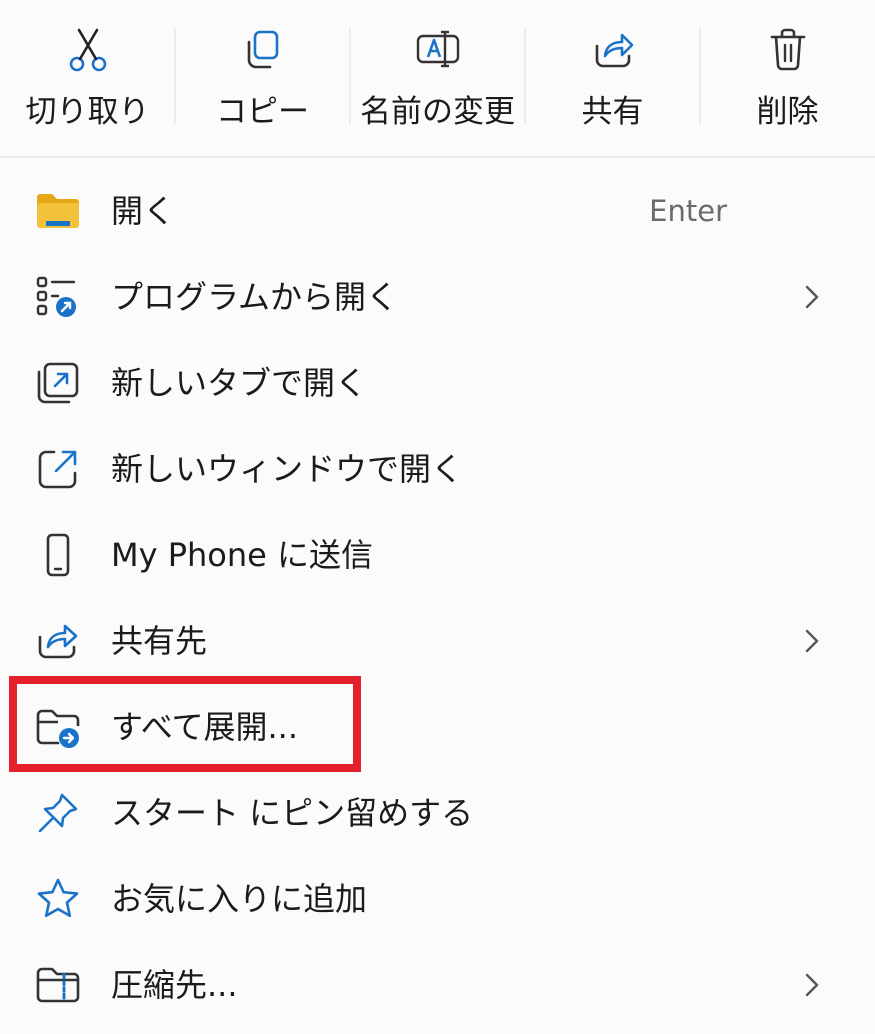  What do you see at coordinates (437, 211) in the screenshot?
I see `menu-item-open: 開く Enter` at bounding box center [437, 211].